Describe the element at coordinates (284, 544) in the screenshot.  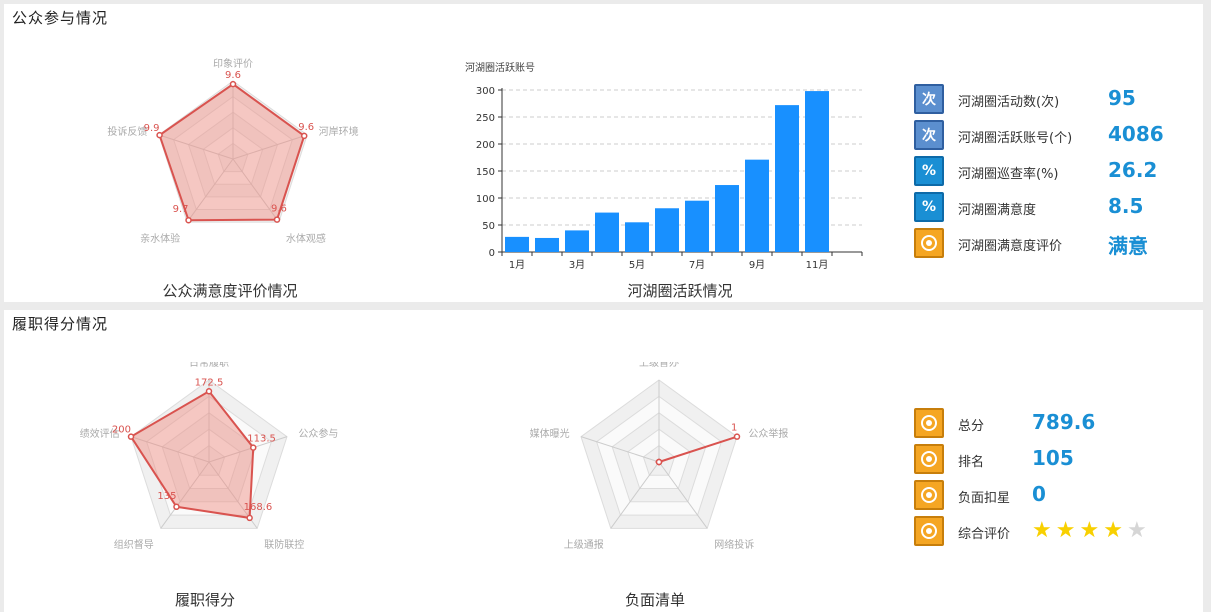
I see `radar-indicator-label: 联防联控` at that location.